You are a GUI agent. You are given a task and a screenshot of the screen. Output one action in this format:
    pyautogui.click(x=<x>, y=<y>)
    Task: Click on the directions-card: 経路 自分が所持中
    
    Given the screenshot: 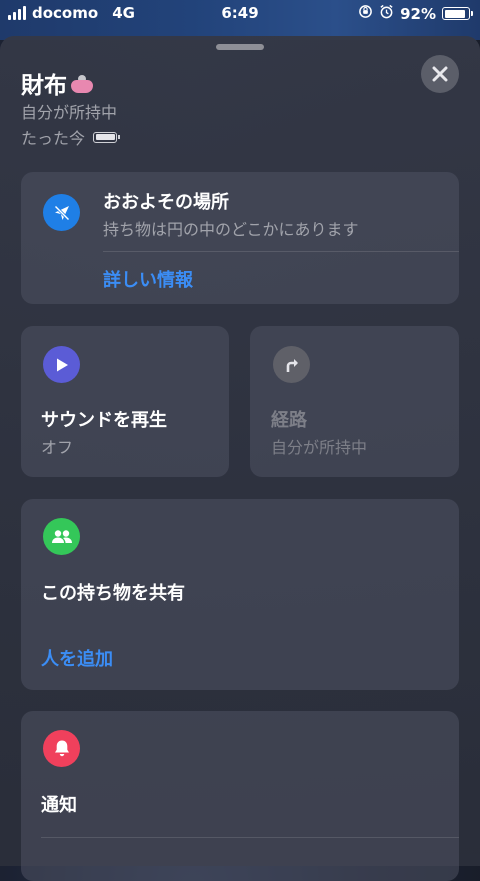 What is the action you would take?
    pyautogui.click(x=354, y=401)
    